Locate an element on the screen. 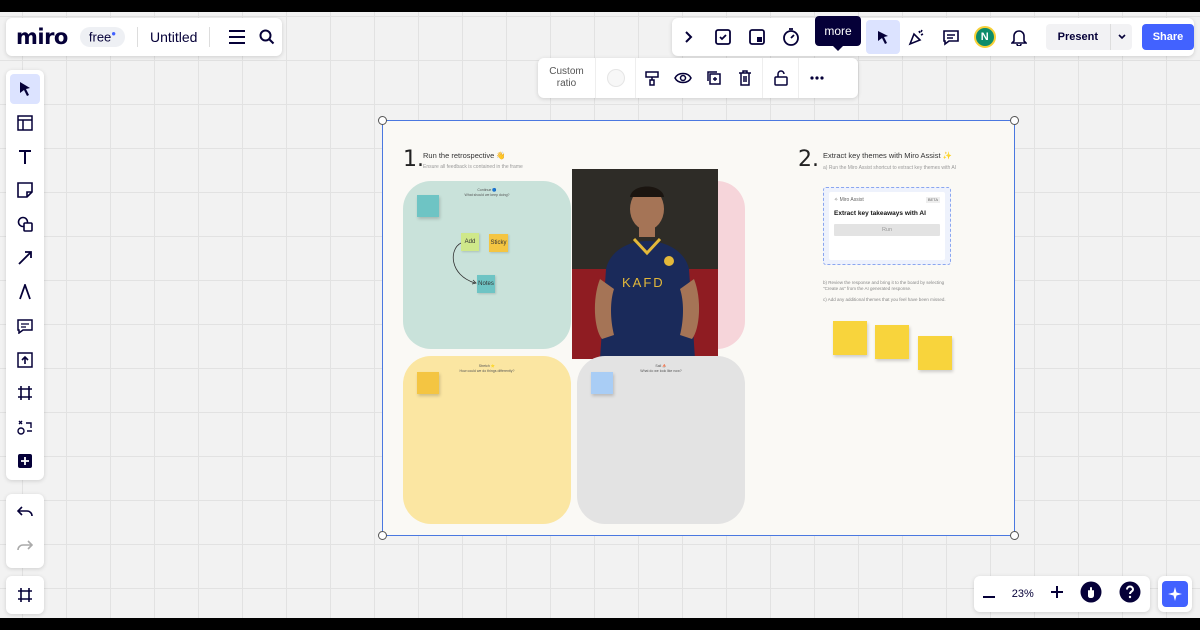 The image size is (1200, 630). undo-icon is located at coordinates (25, 512).